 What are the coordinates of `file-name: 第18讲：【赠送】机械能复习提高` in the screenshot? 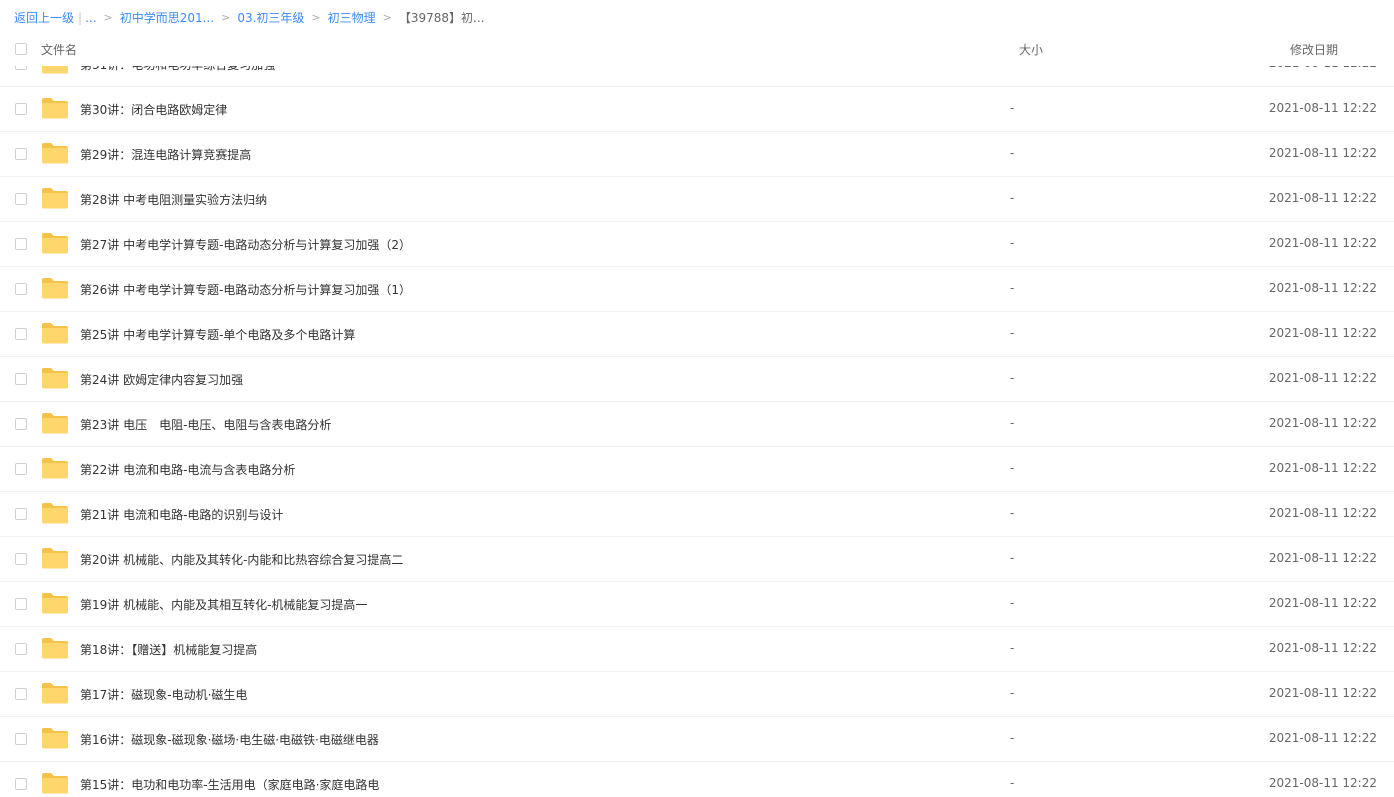 It's located at (168, 649).